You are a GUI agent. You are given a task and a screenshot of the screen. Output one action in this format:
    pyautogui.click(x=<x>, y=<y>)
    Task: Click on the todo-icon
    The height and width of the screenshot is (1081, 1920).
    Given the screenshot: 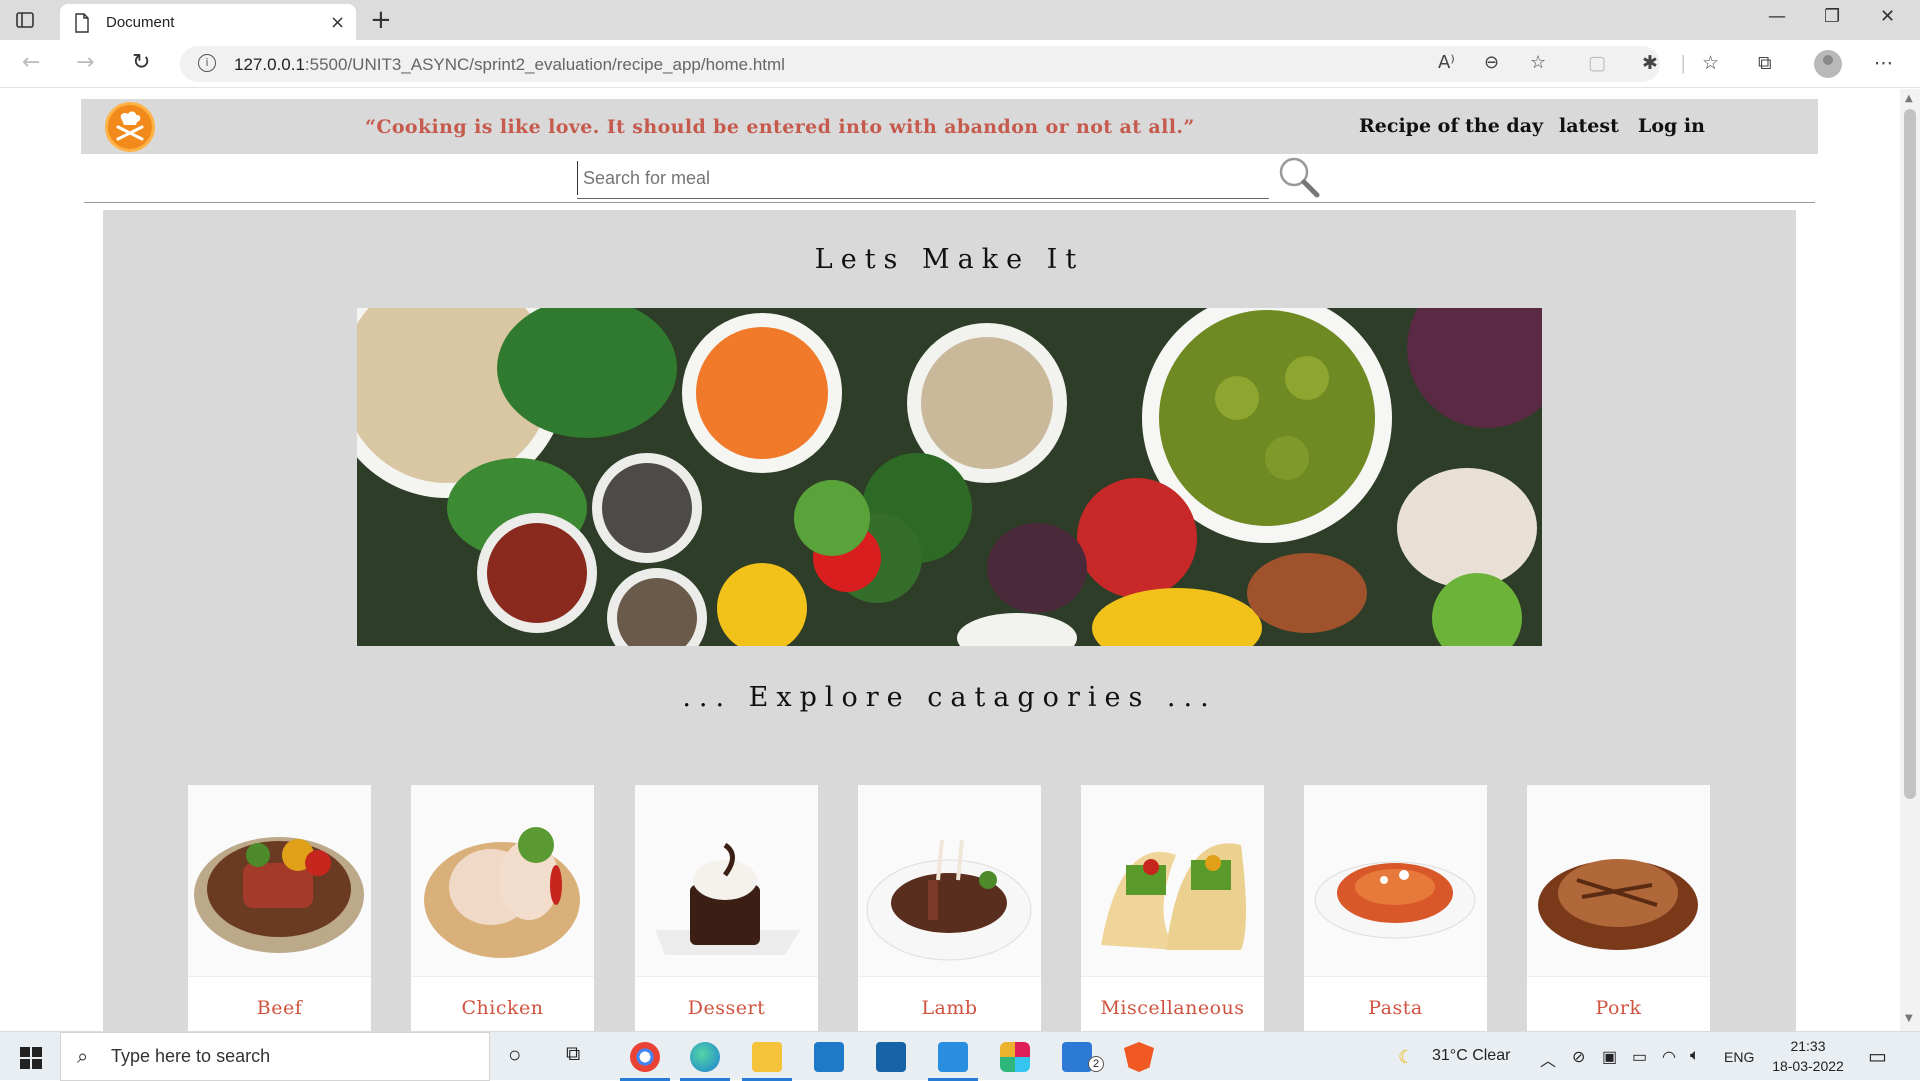 What is the action you would take?
    pyautogui.click(x=1077, y=1057)
    